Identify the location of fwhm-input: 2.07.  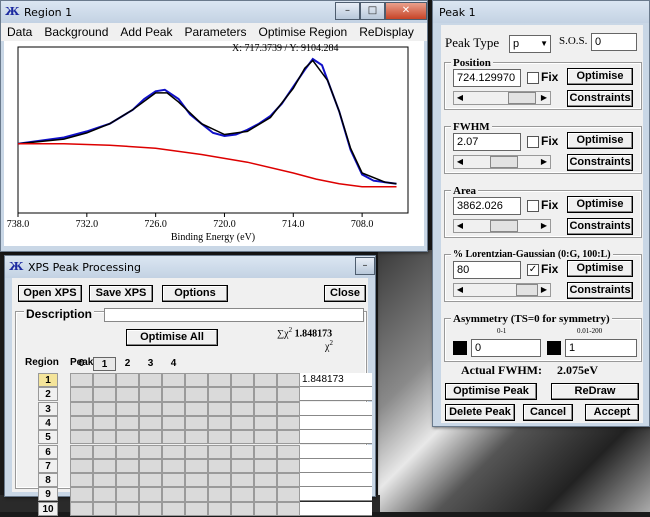
(487, 142).